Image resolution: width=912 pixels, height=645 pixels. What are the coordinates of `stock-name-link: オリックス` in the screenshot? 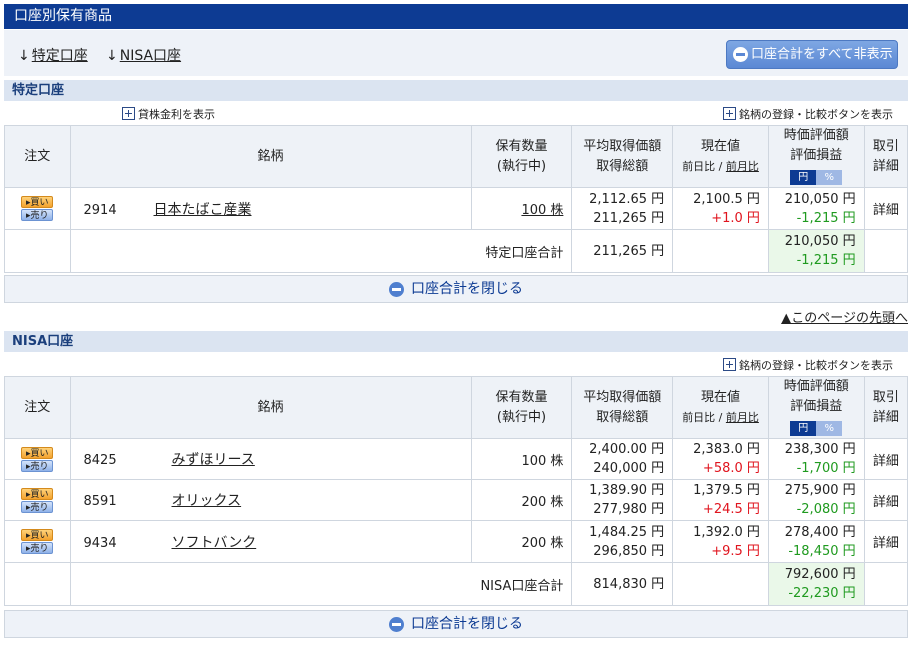 It's located at (207, 501).